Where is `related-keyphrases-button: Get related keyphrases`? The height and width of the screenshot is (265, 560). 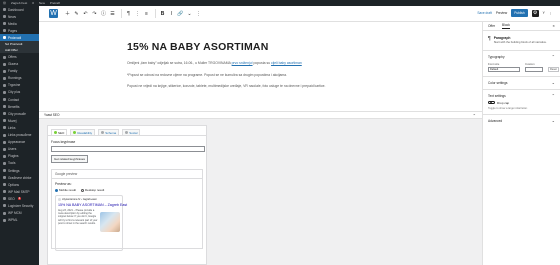 related-keyphrases-button: Get related keyphrases is located at coordinates (70, 159).